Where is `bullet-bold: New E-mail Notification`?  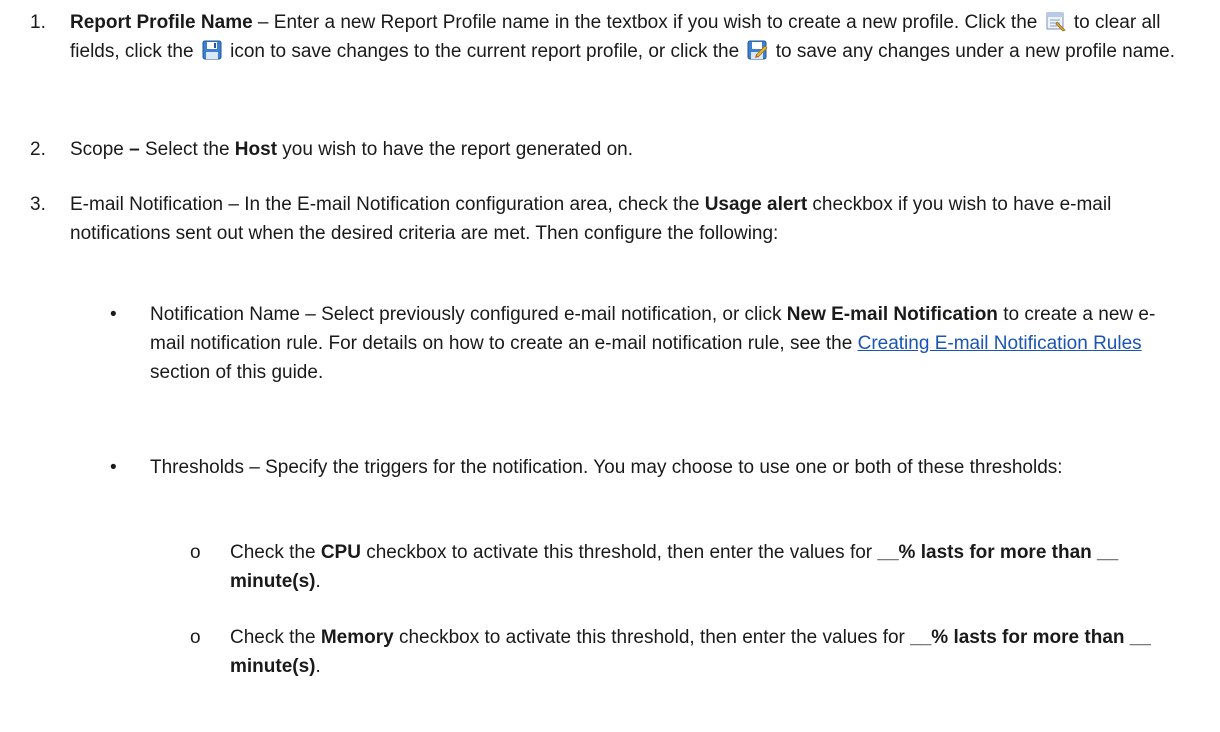 bullet-bold: New E-mail Notification is located at coordinates (892, 314).